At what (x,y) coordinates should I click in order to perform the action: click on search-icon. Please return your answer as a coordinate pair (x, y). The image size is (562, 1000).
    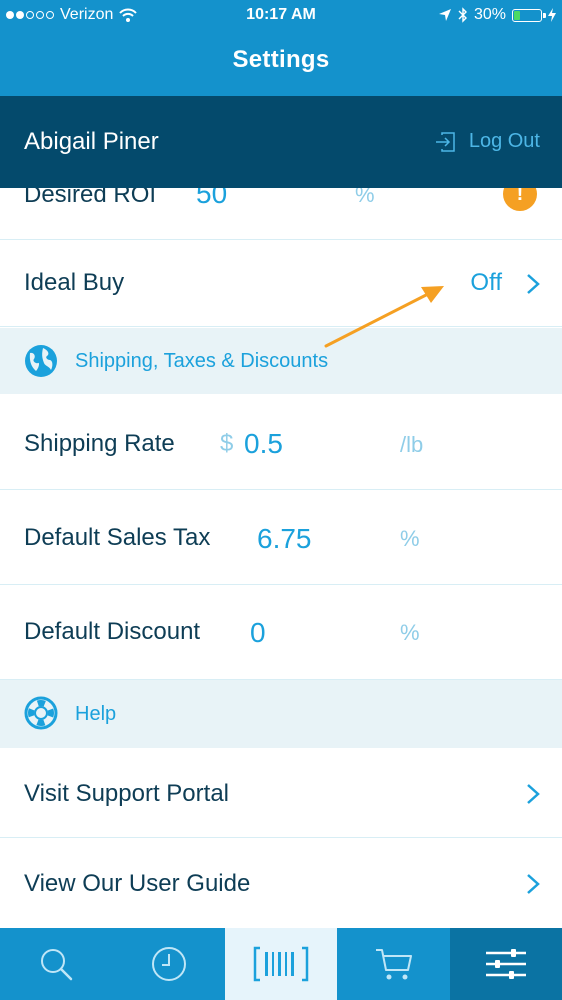
    Looking at the image, I should click on (57, 965).